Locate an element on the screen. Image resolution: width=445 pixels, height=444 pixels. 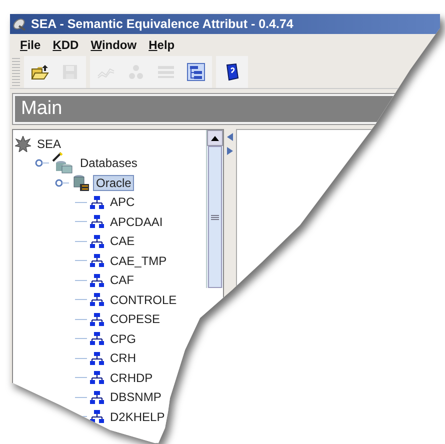
tree-item: CRH is located at coordinates (123, 358).